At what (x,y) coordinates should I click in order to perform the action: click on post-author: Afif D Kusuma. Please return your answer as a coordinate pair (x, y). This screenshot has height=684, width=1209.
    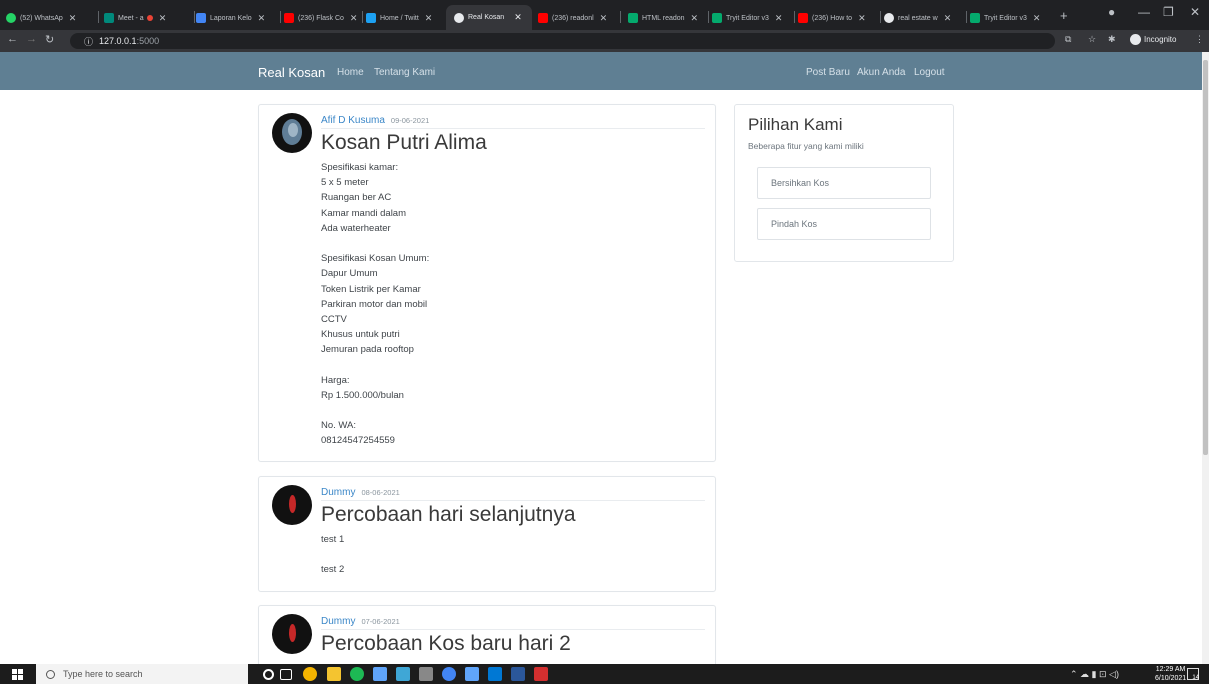
    Looking at the image, I should click on (353, 120).